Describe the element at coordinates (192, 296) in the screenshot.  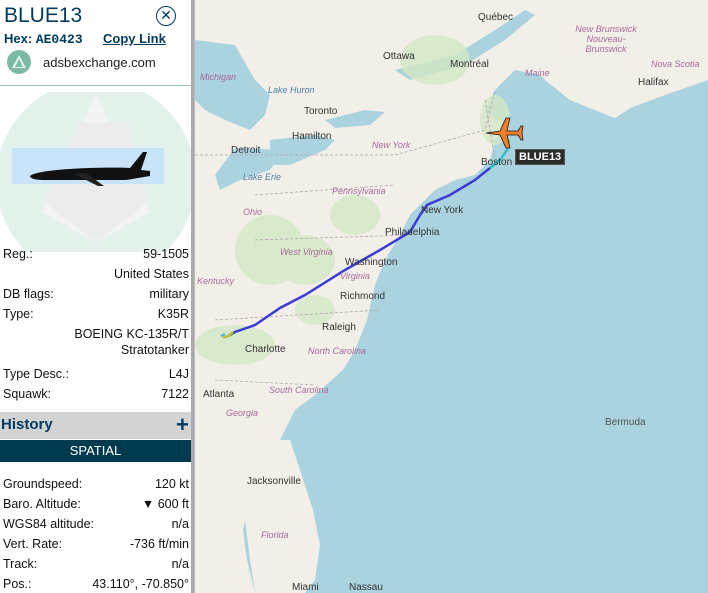
I see `panel-scrollbar` at that location.